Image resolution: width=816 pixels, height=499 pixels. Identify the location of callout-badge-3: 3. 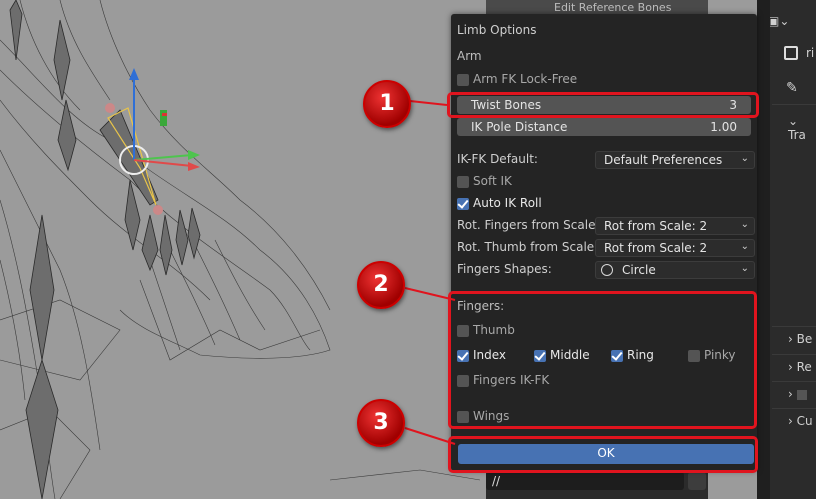
(381, 423).